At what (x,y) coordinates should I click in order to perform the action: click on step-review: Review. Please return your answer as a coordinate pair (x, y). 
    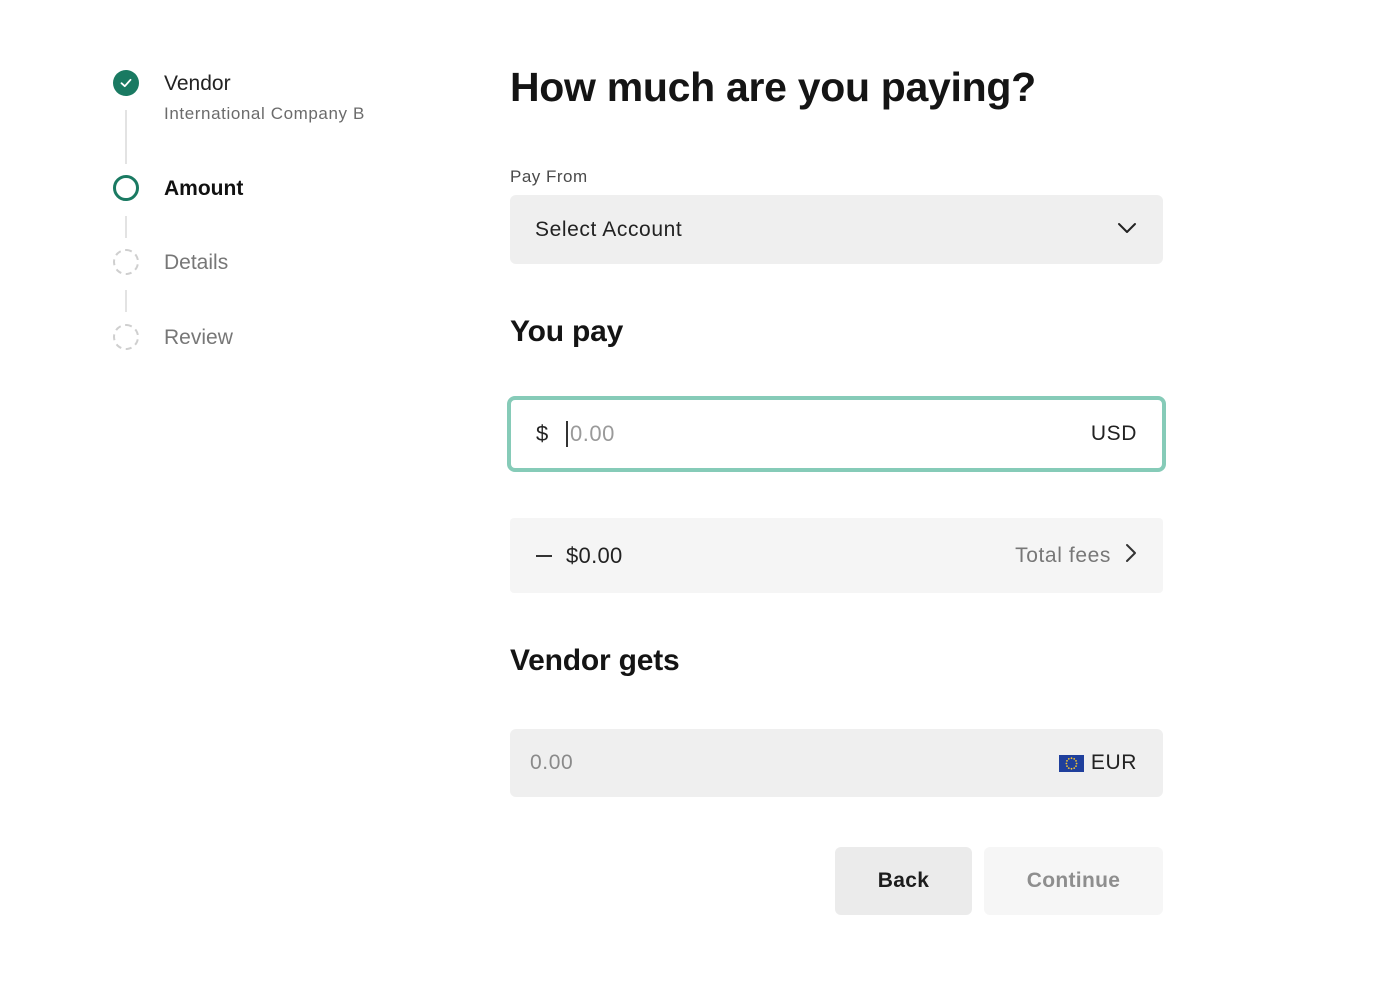
    Looking at the image, I should click on (173, 338).